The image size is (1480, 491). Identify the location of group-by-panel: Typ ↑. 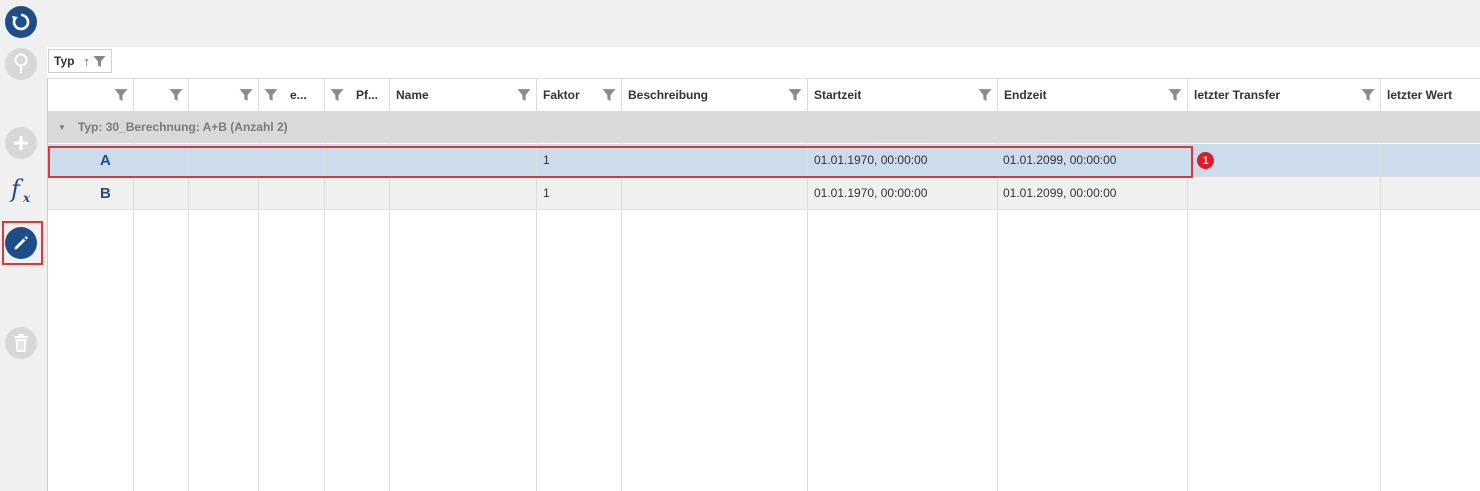
(763, 63).